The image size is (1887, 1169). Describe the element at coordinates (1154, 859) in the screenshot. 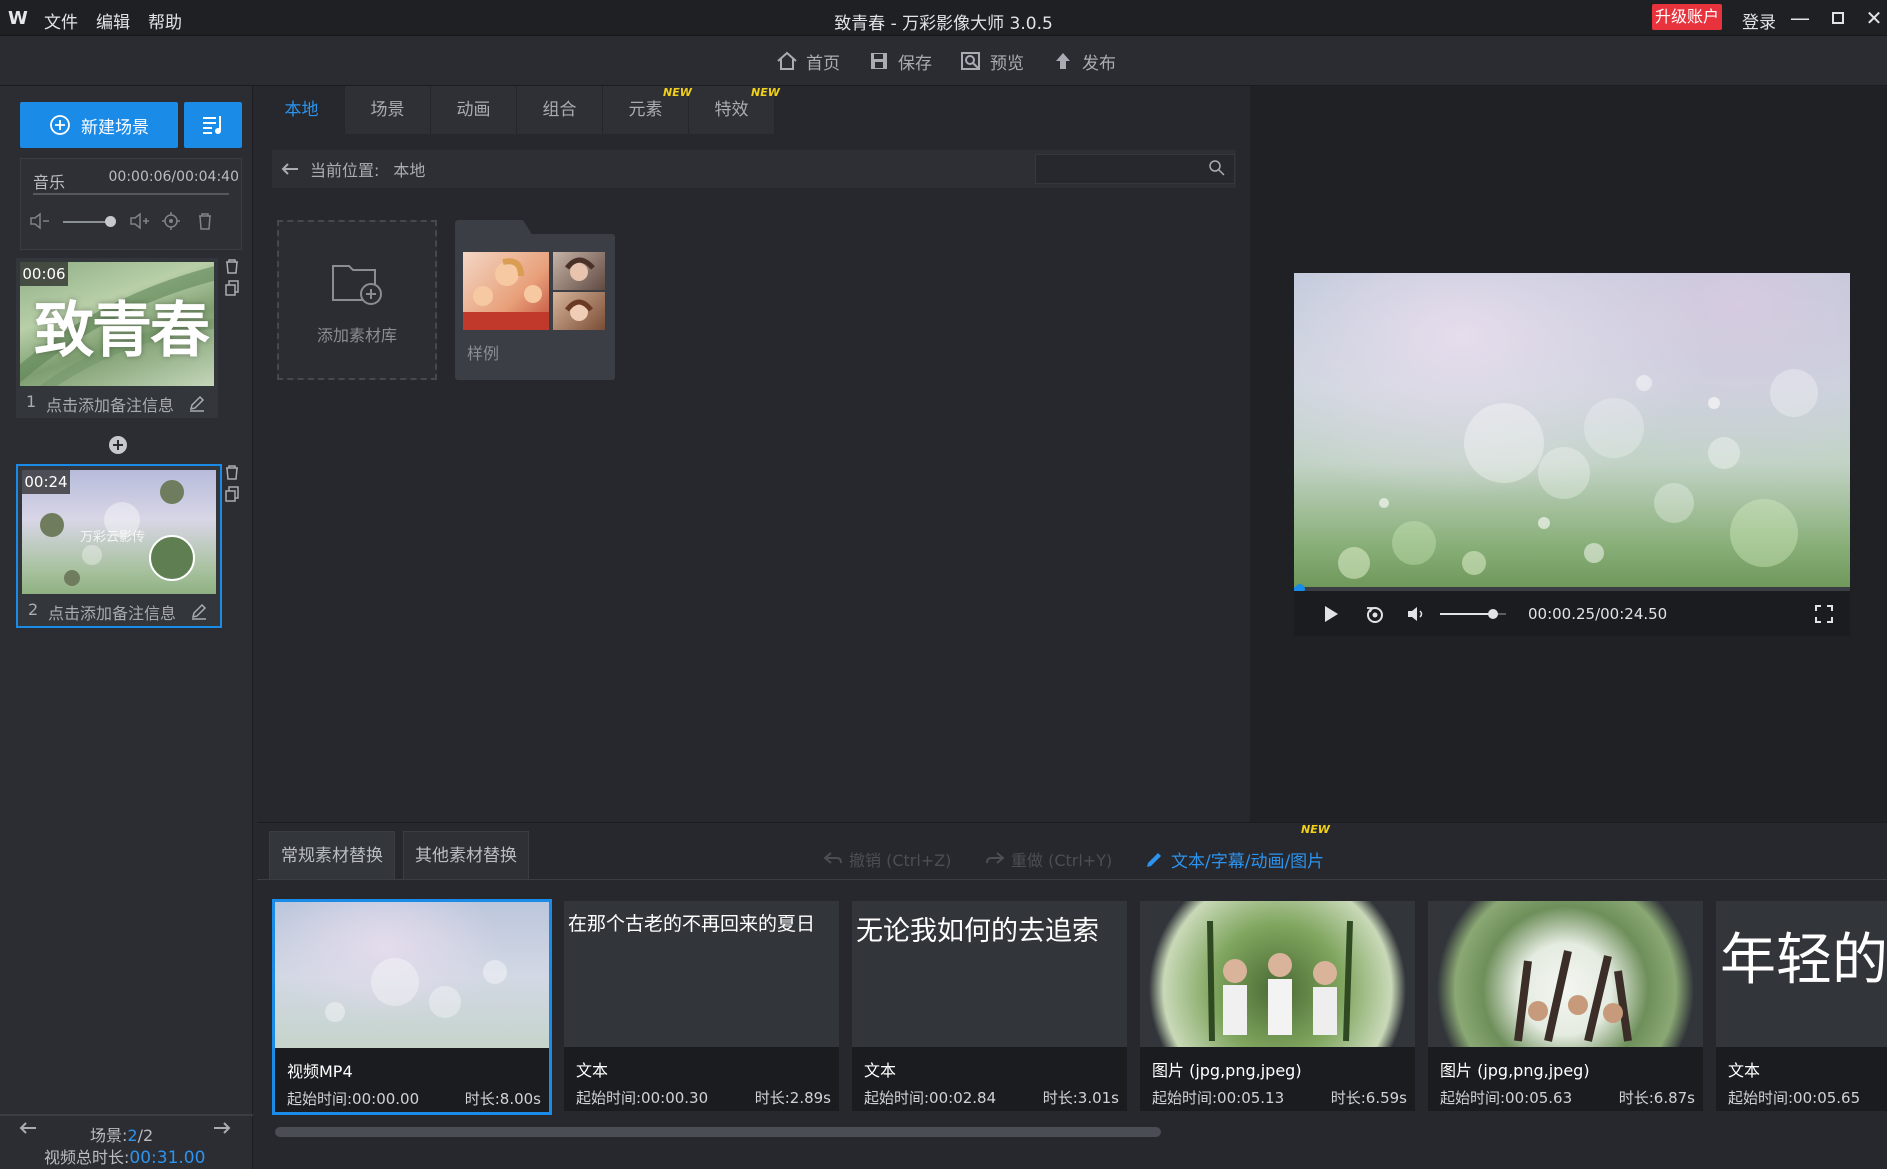

I see `pencil-icon` at that location.